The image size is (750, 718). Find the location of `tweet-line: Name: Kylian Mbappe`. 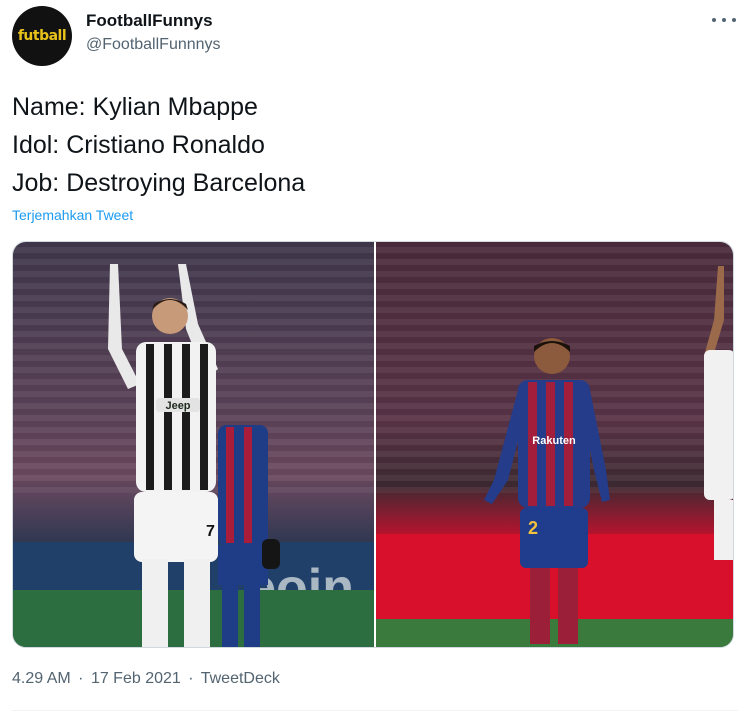

tweet-line: Name: Kylian Mbappe is located at coordinates (135, 107).